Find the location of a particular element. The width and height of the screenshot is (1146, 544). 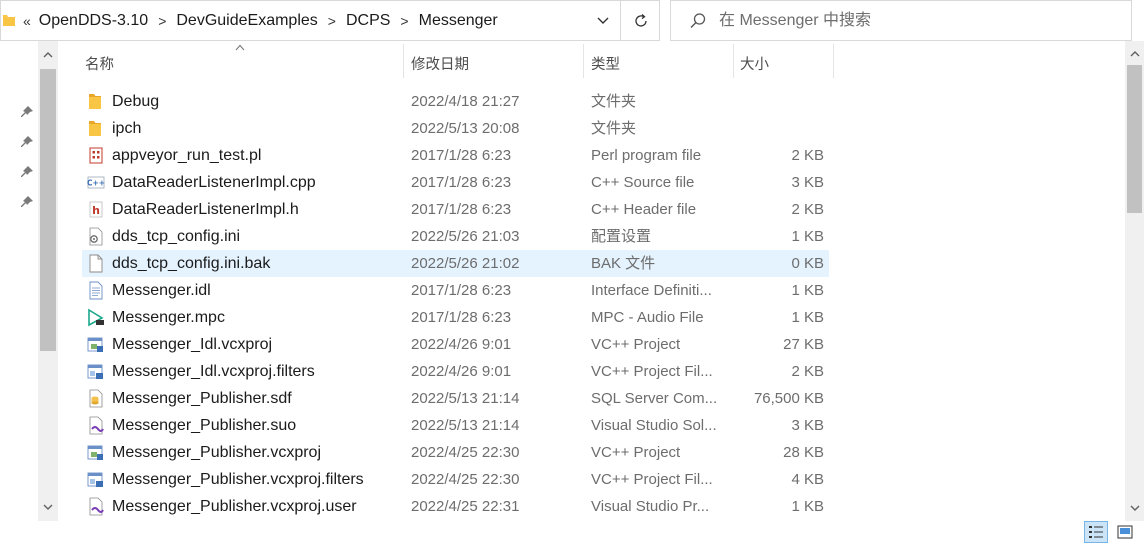

file-type: Perl program file is located at coordinates (646, 155).